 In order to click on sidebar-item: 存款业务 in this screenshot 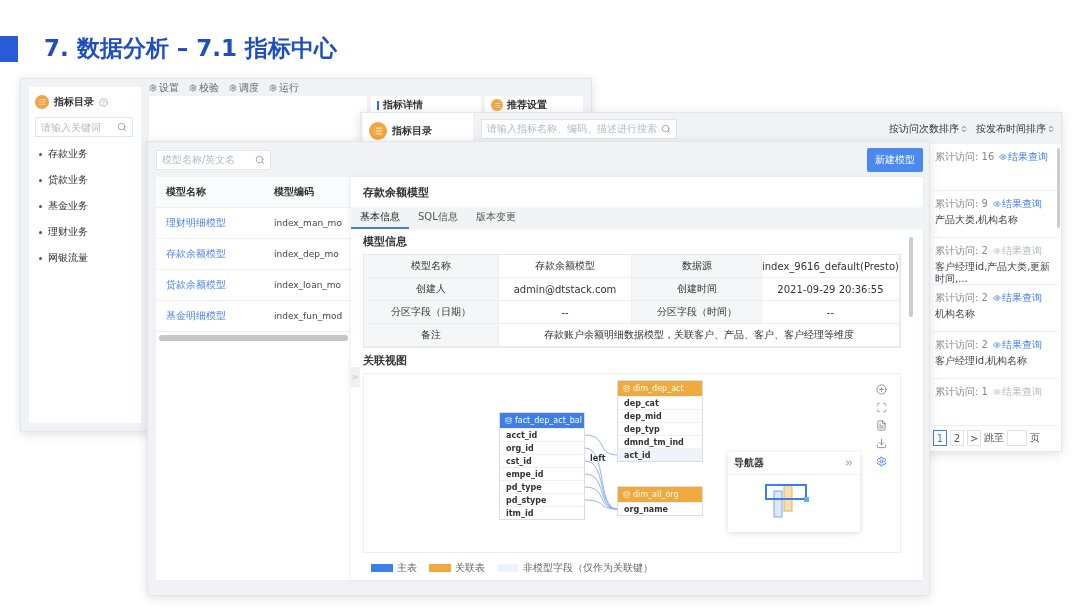, I will do `click(85, 154)`.